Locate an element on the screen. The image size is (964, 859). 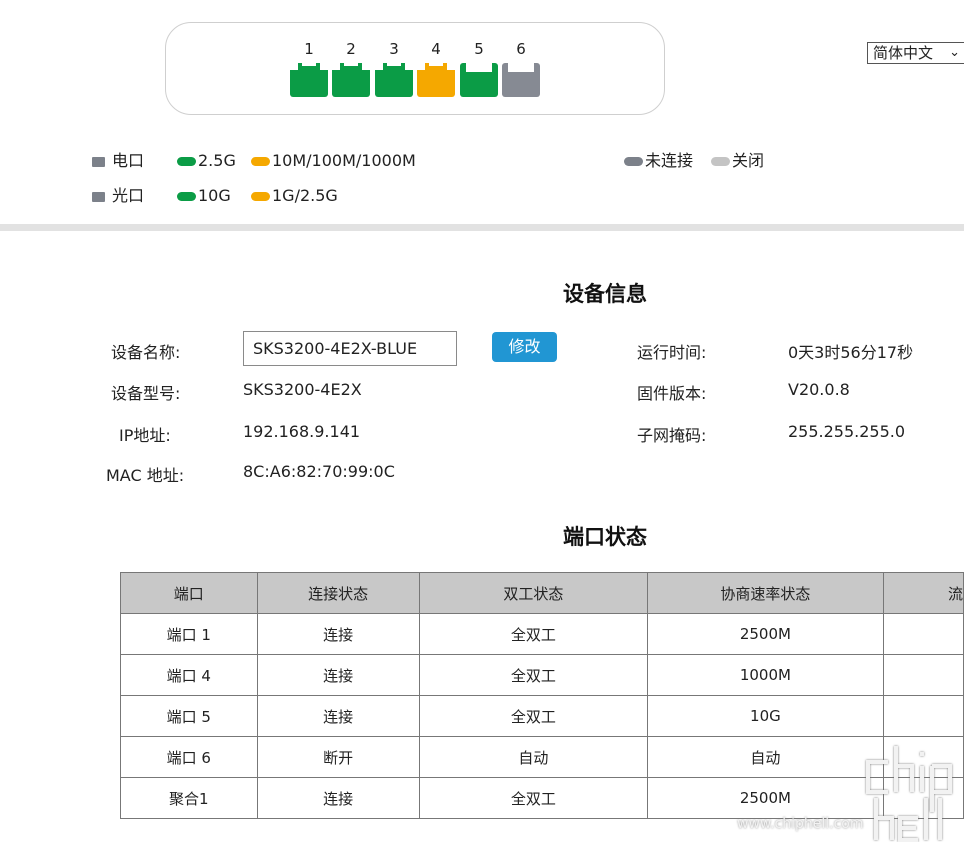
table-row: 端口 5 连接 全双工 10G is located at coordinates (542, 716).